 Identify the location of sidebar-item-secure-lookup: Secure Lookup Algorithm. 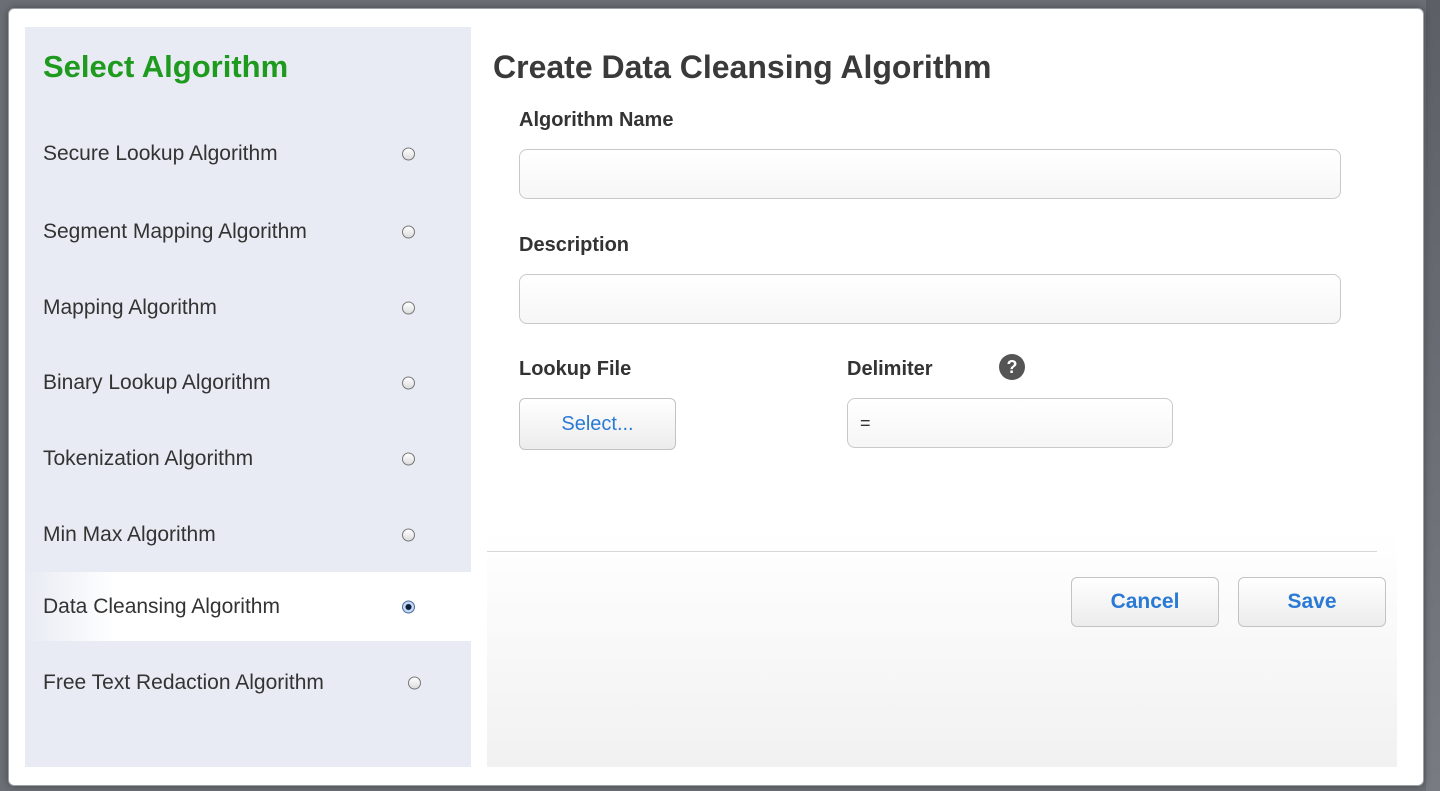
(248, 154).